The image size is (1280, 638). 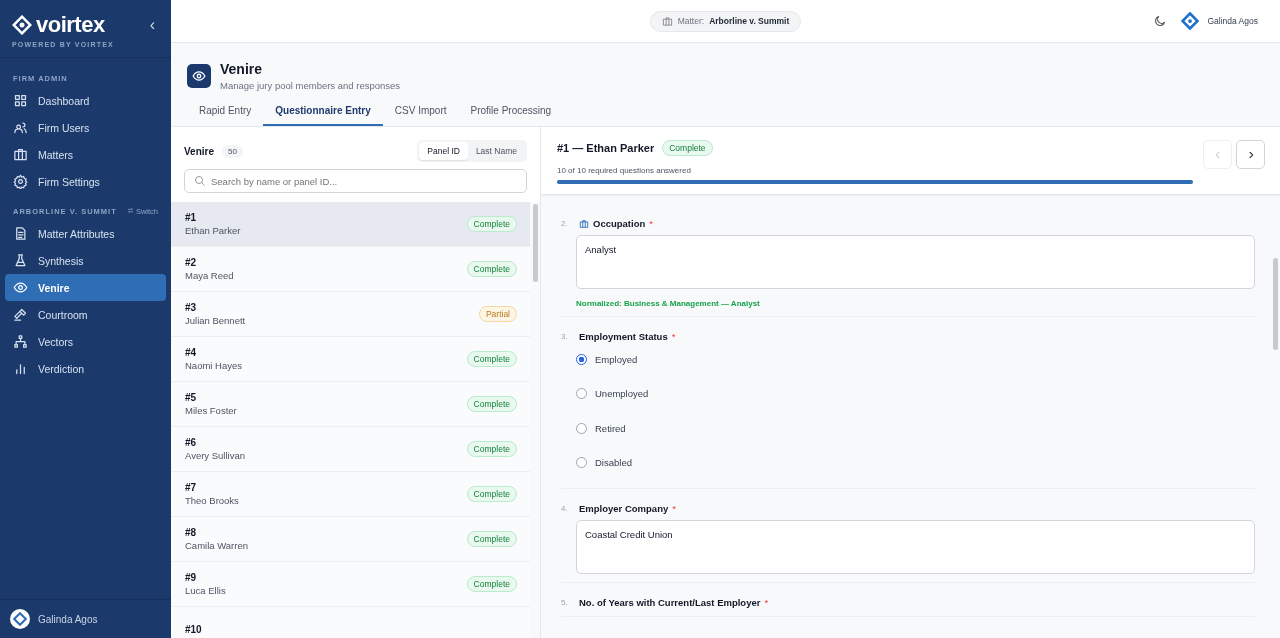 What do you see at coordinates (668, 303) in the screenshot?
I see `normalized-note: Normalized: Business & Management — Analyst` at bounding box center [668, 303].